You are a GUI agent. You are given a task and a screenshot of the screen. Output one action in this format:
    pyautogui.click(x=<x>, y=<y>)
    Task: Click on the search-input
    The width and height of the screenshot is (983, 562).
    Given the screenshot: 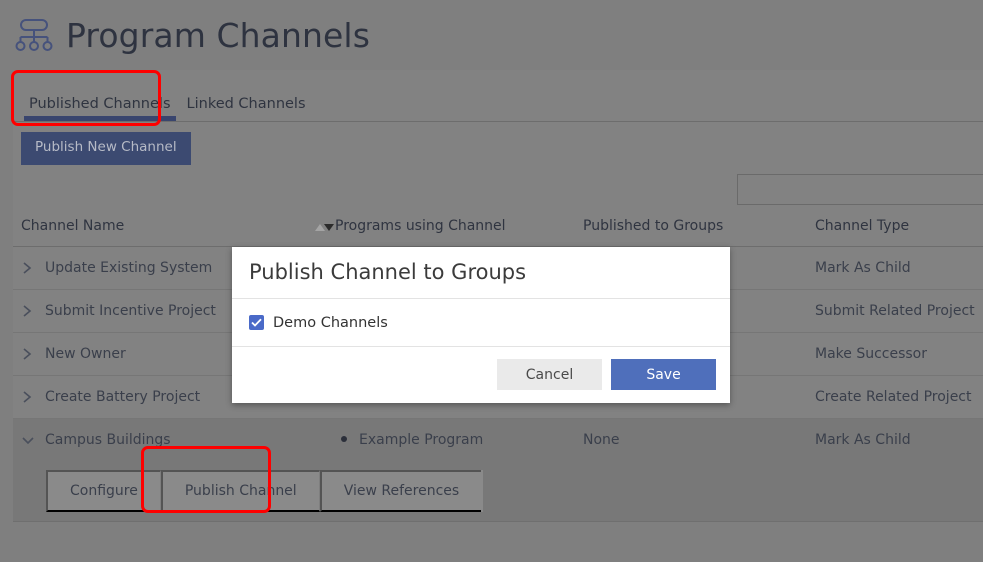 What is the action you would take?
    pyautogui.click(x=860, y=189)
    